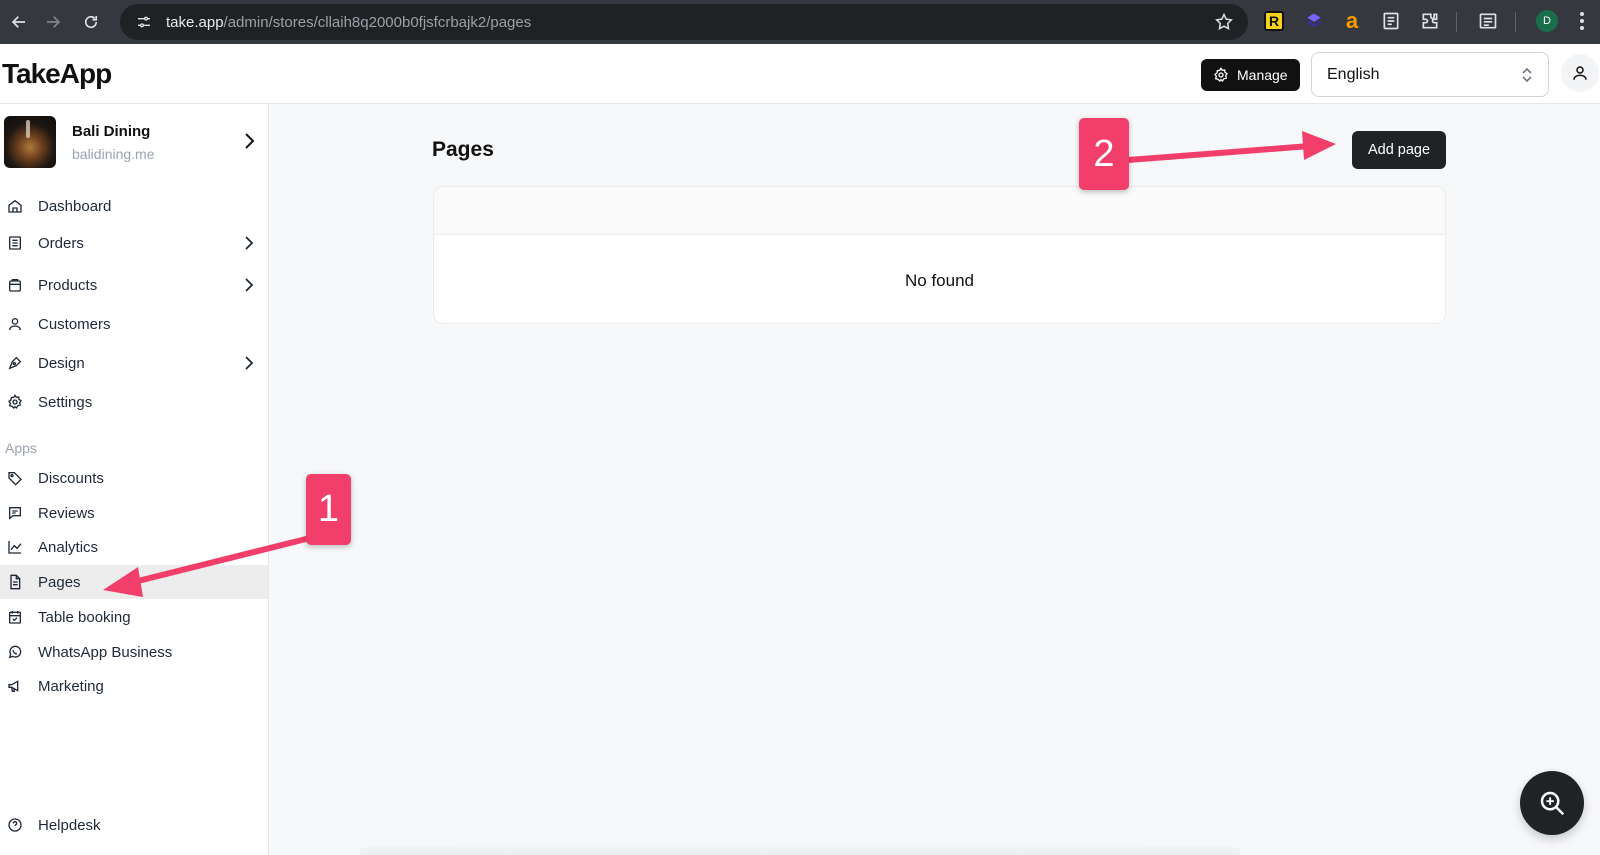 The height and width of the screenshot is (855, 1600). What do you see at coordinates (53, 22) in the screenshot?
I see `forward-icon` at bounding box center [53, 22].